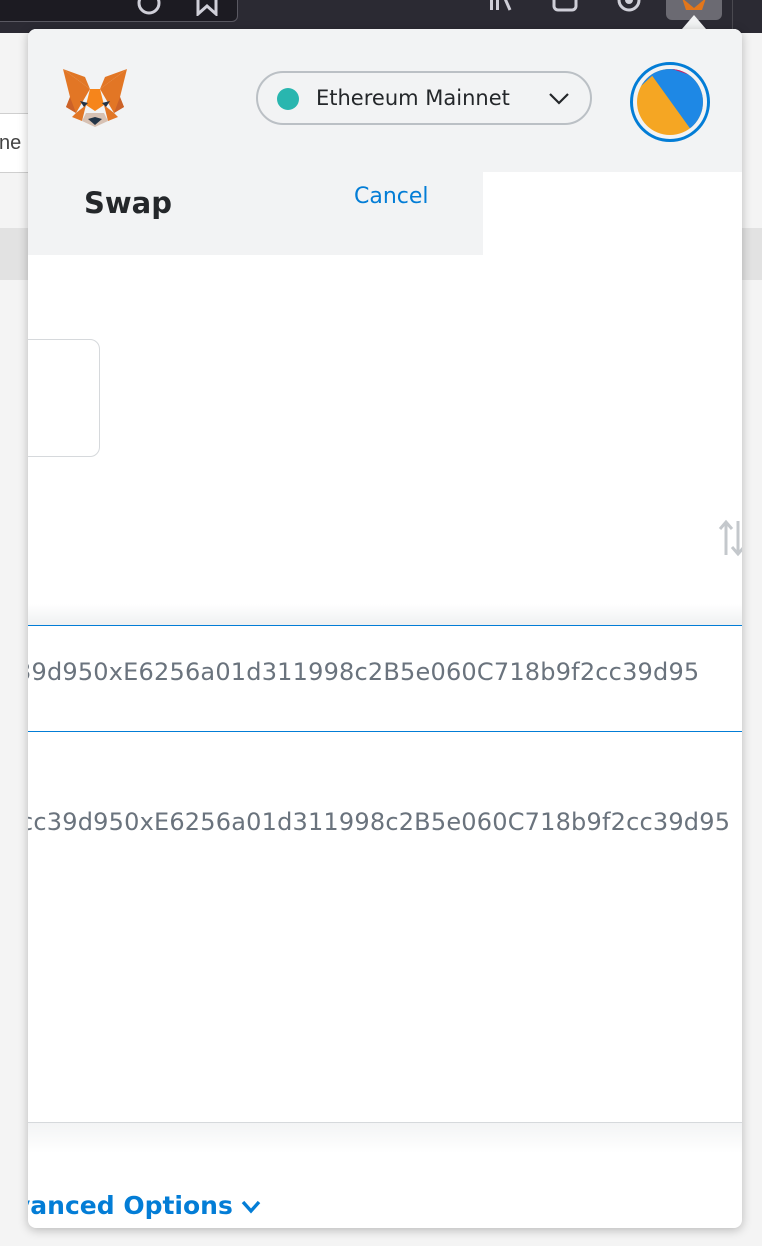 The width and height of the screenshot is (762, 1246). What do you see at coordinates (95, 100) in the screenshot?
I see `metamask-fox-icon` at bounding box center [95, 100].